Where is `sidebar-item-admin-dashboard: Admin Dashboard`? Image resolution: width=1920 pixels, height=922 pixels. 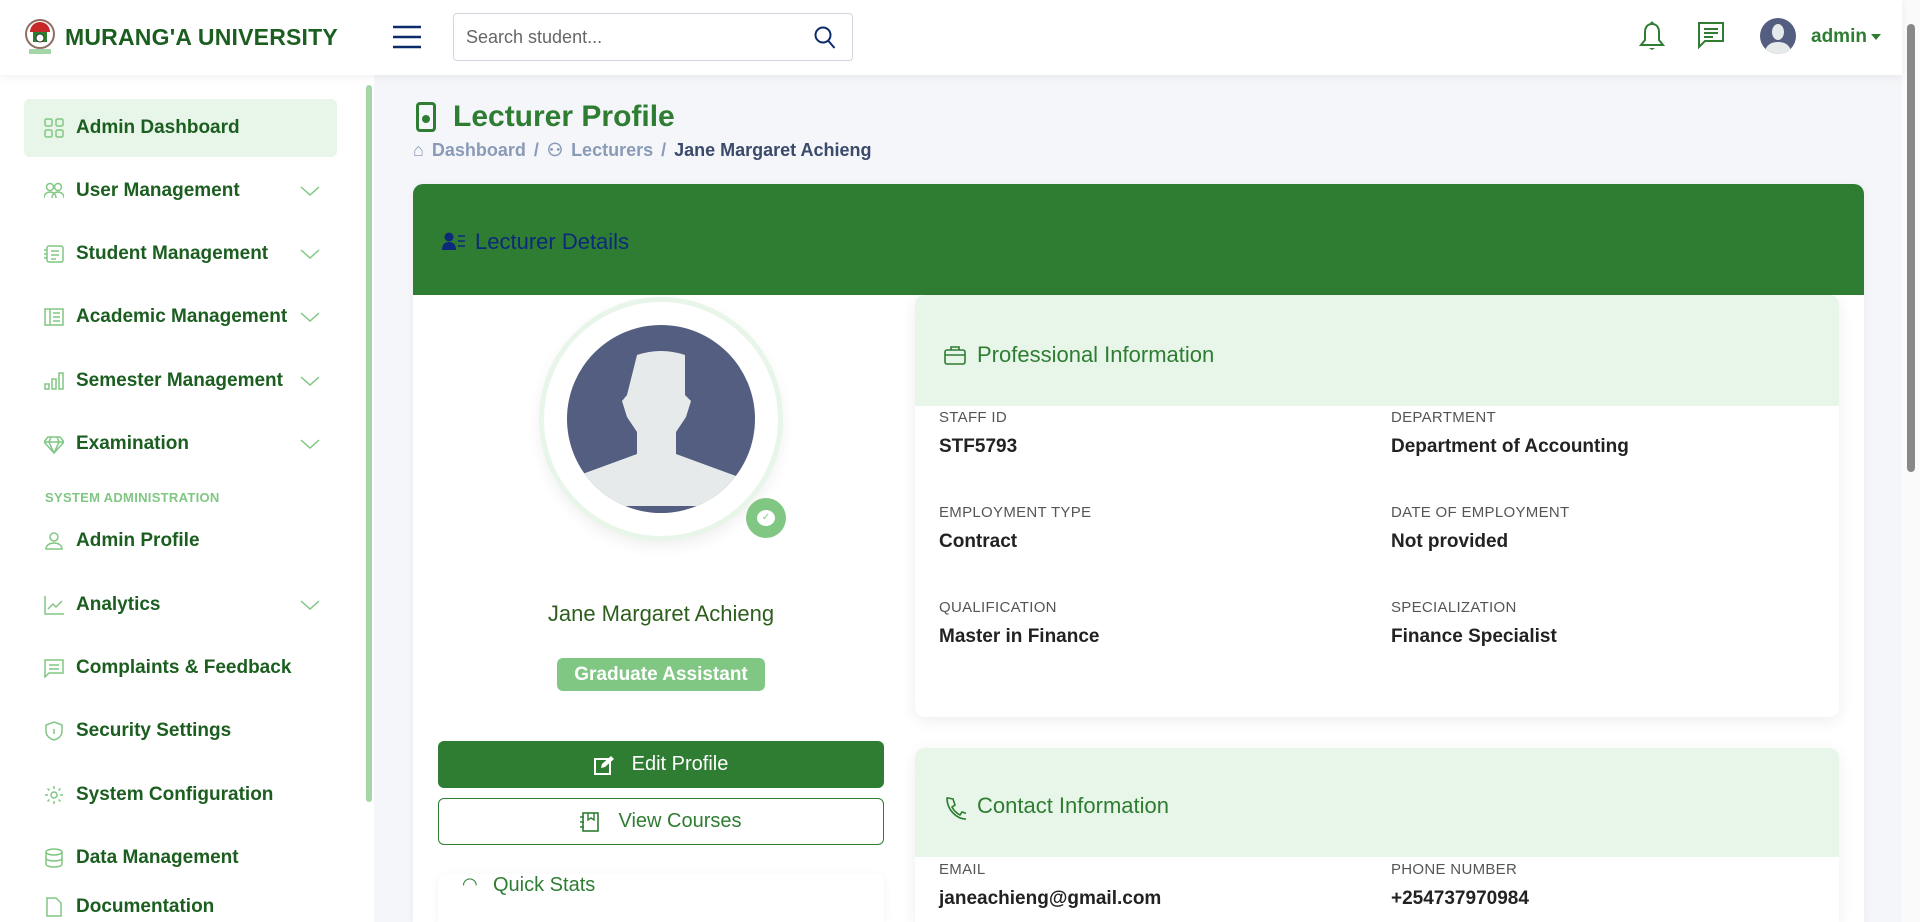
sidebar-item-admin-dashboard: Admin Dashboard is located at coordinates (180, 128).